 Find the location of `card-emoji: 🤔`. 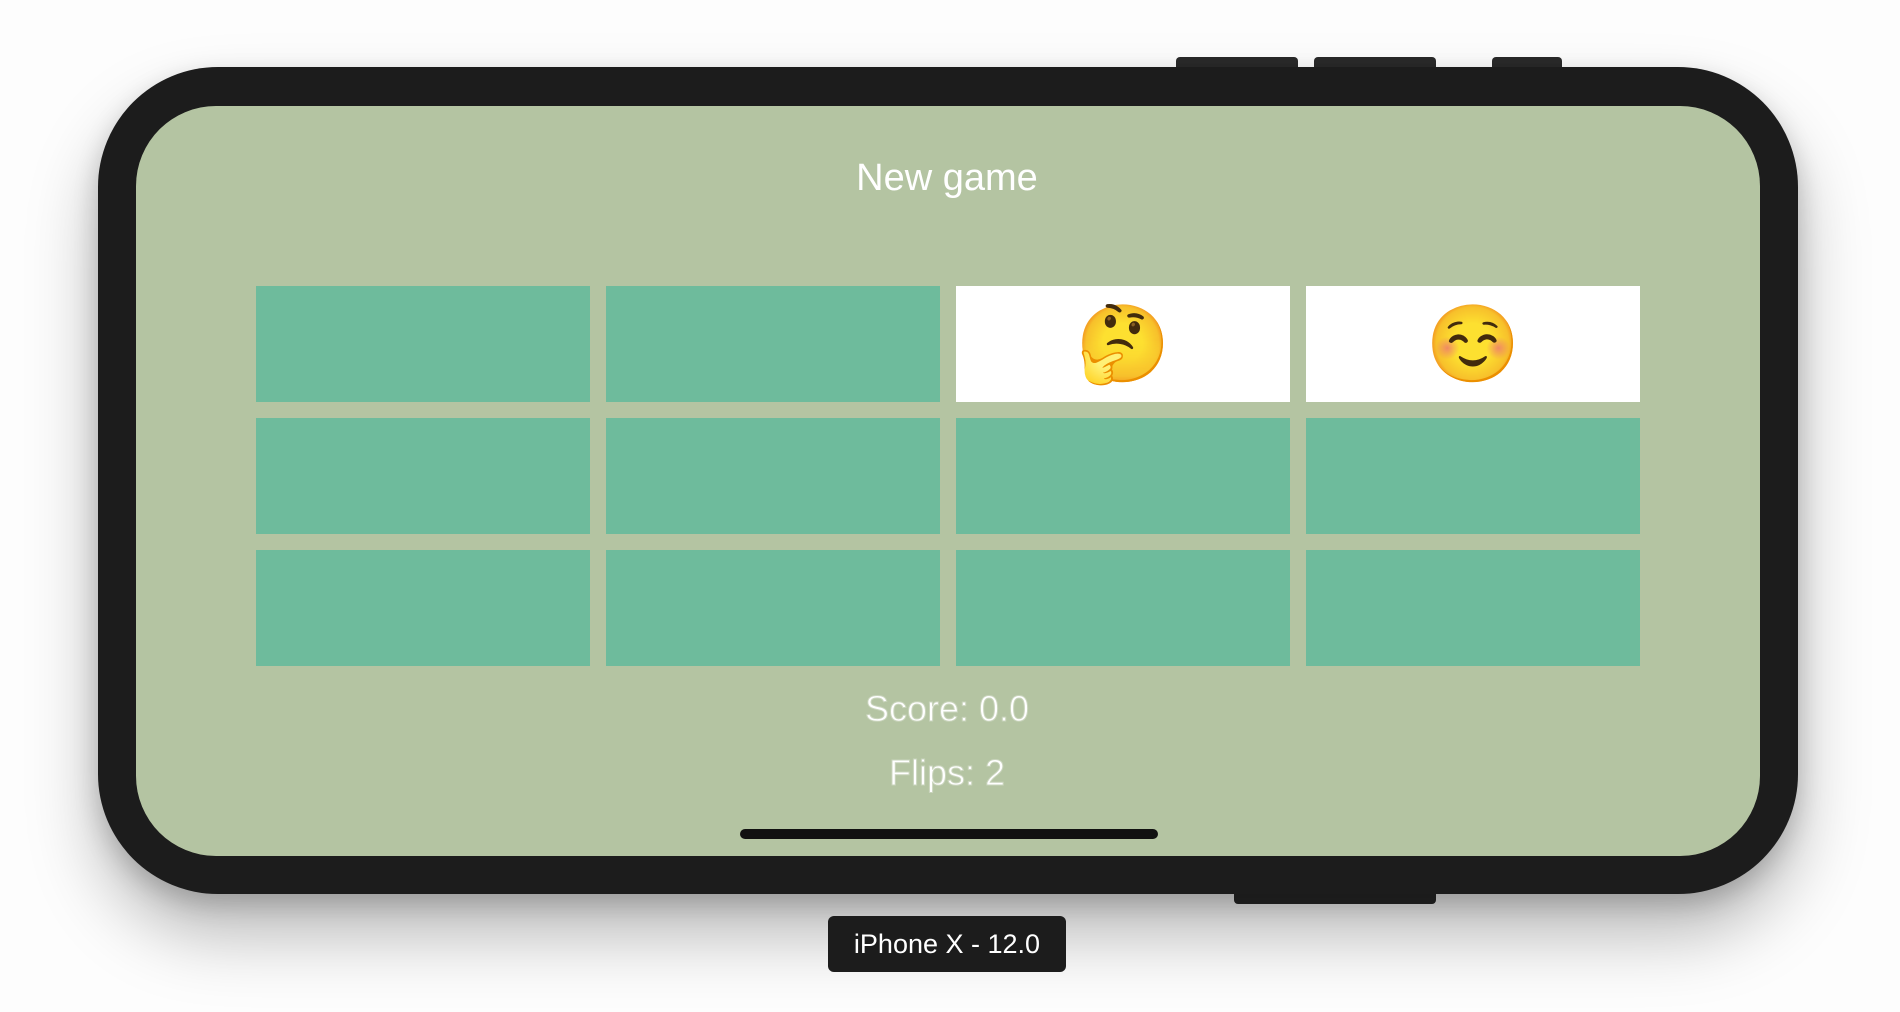

card-emoji: 🤔 is located at coordinates (1123, 344).